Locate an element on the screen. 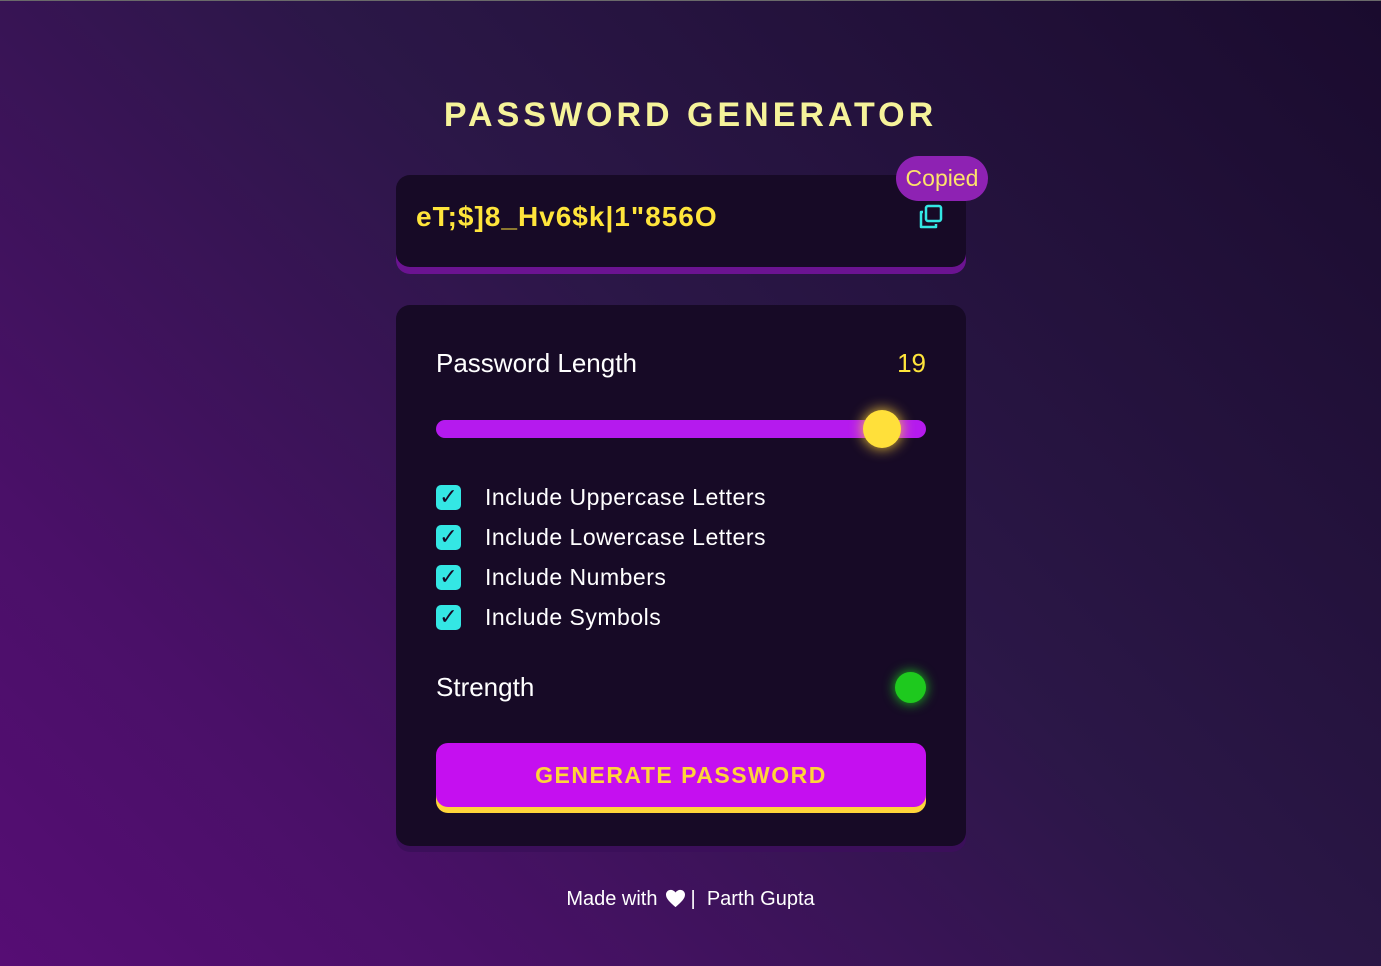  footer-author: Parth Gupta is located at coordinates (760, 899).